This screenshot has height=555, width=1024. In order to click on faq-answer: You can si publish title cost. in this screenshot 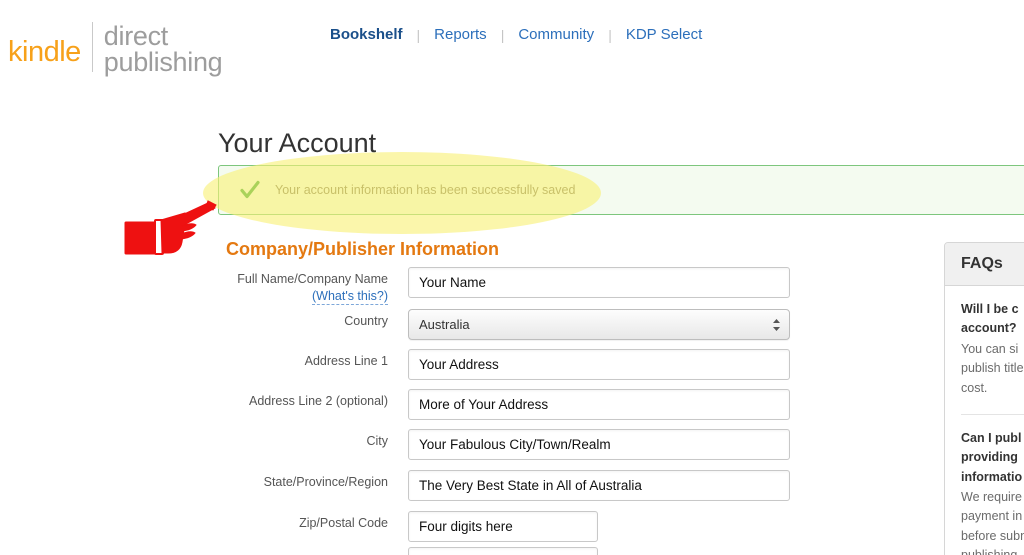, I will do `click(992, 368)`.